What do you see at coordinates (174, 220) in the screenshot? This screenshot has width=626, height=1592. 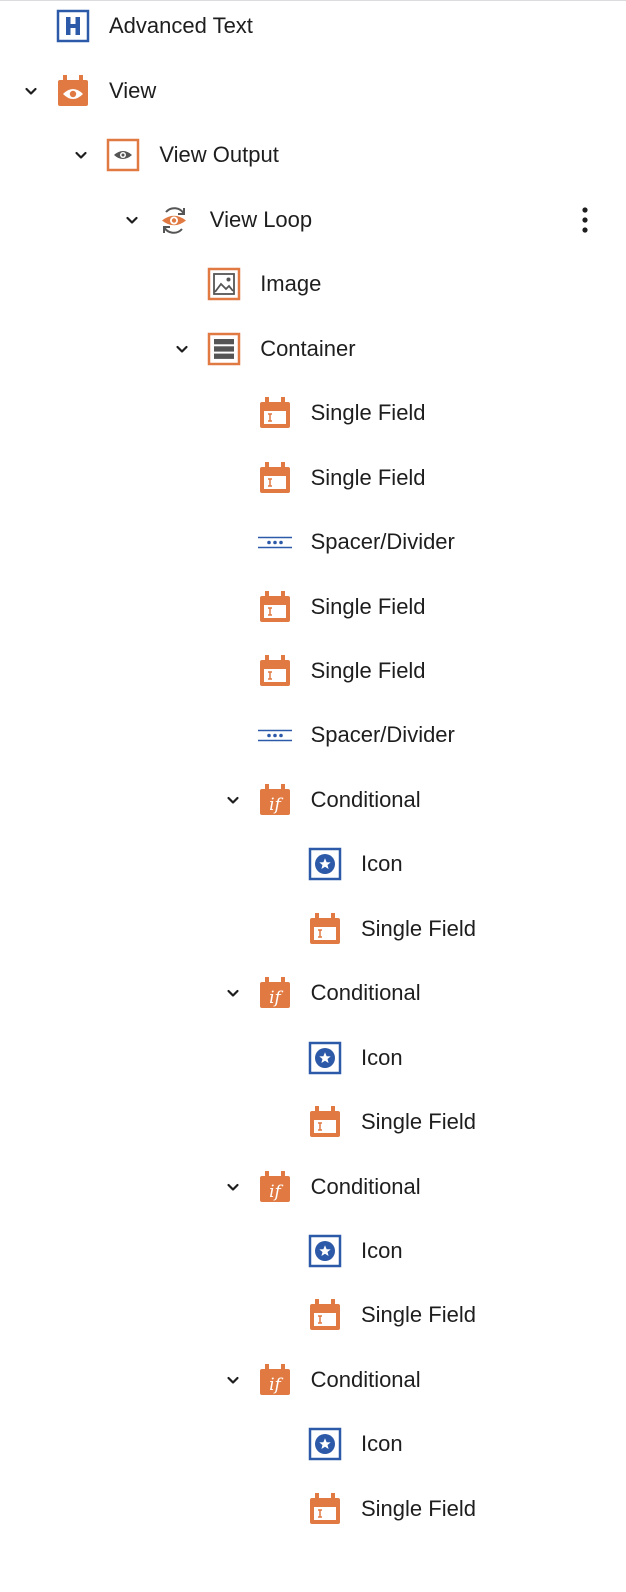 I see `view-loop-icon` at bounding box center [174, 220].